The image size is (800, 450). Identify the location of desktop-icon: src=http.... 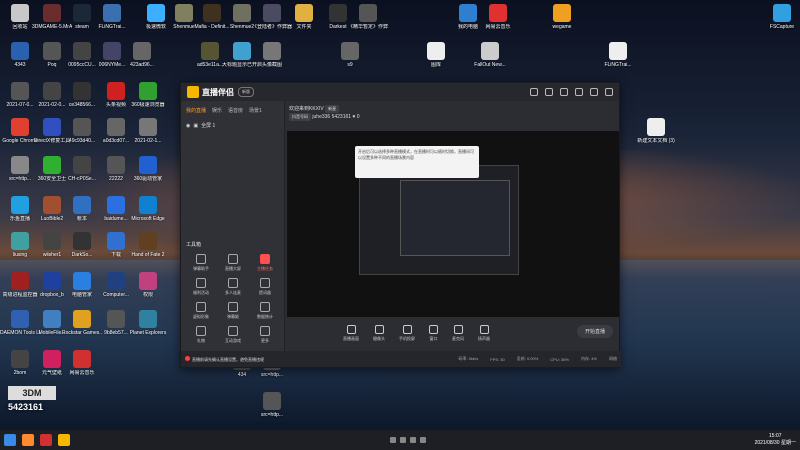
(272, 409).